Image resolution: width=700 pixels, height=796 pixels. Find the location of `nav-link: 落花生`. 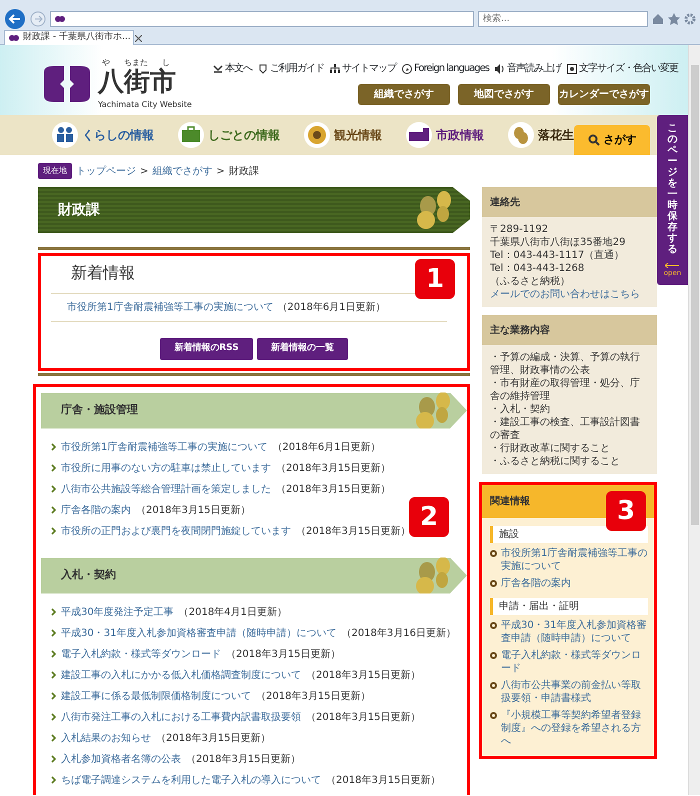

nav-link: 落花生 is located at coordinates (541, 135).